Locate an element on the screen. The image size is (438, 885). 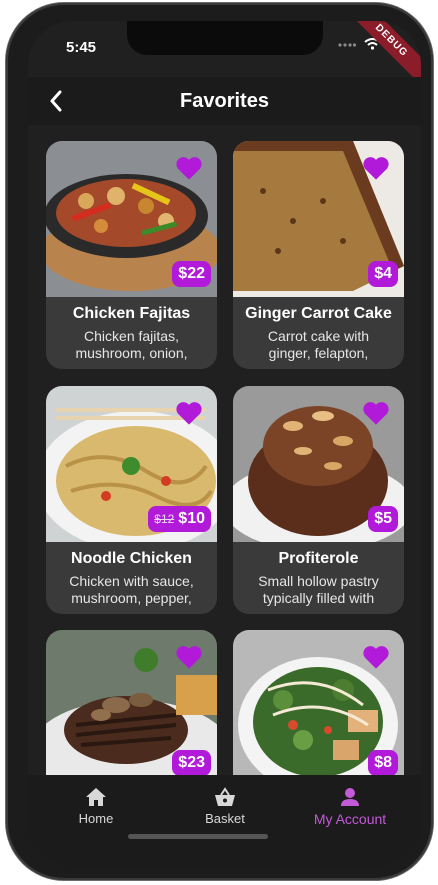
price-value: $4 is located at coordinates (383, 273).